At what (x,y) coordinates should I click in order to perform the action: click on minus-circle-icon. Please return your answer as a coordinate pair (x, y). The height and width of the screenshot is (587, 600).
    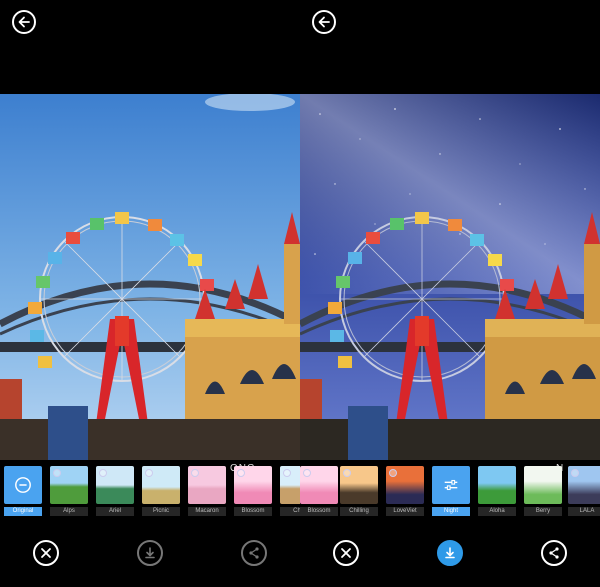
    Looking at the image, I should click on (23, 485).